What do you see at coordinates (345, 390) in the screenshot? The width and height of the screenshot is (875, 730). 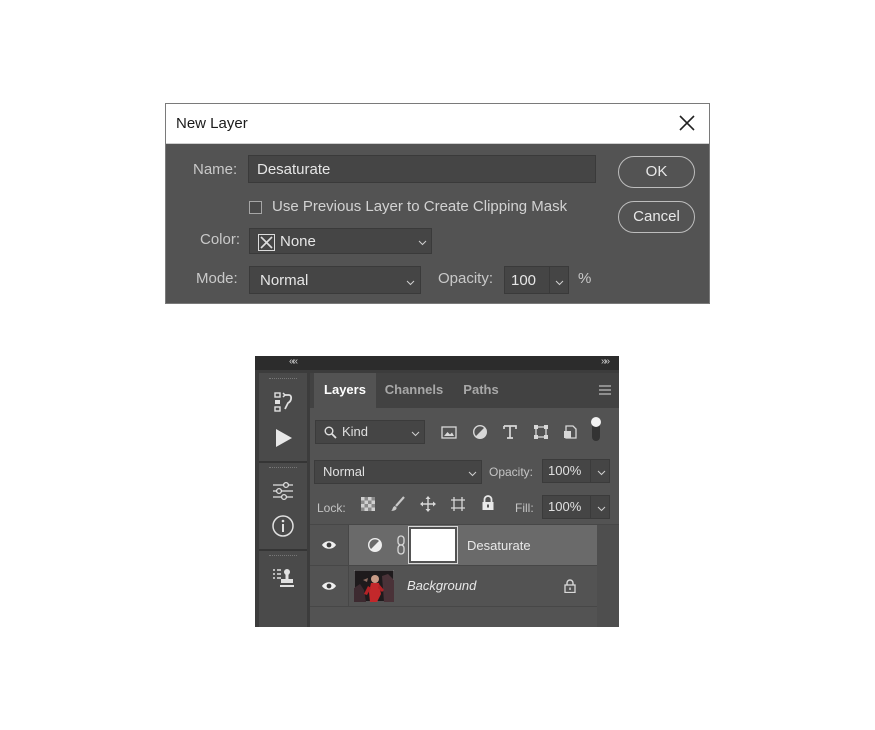 I see `tab-layers: Layers` at bounding box center [345, 390].